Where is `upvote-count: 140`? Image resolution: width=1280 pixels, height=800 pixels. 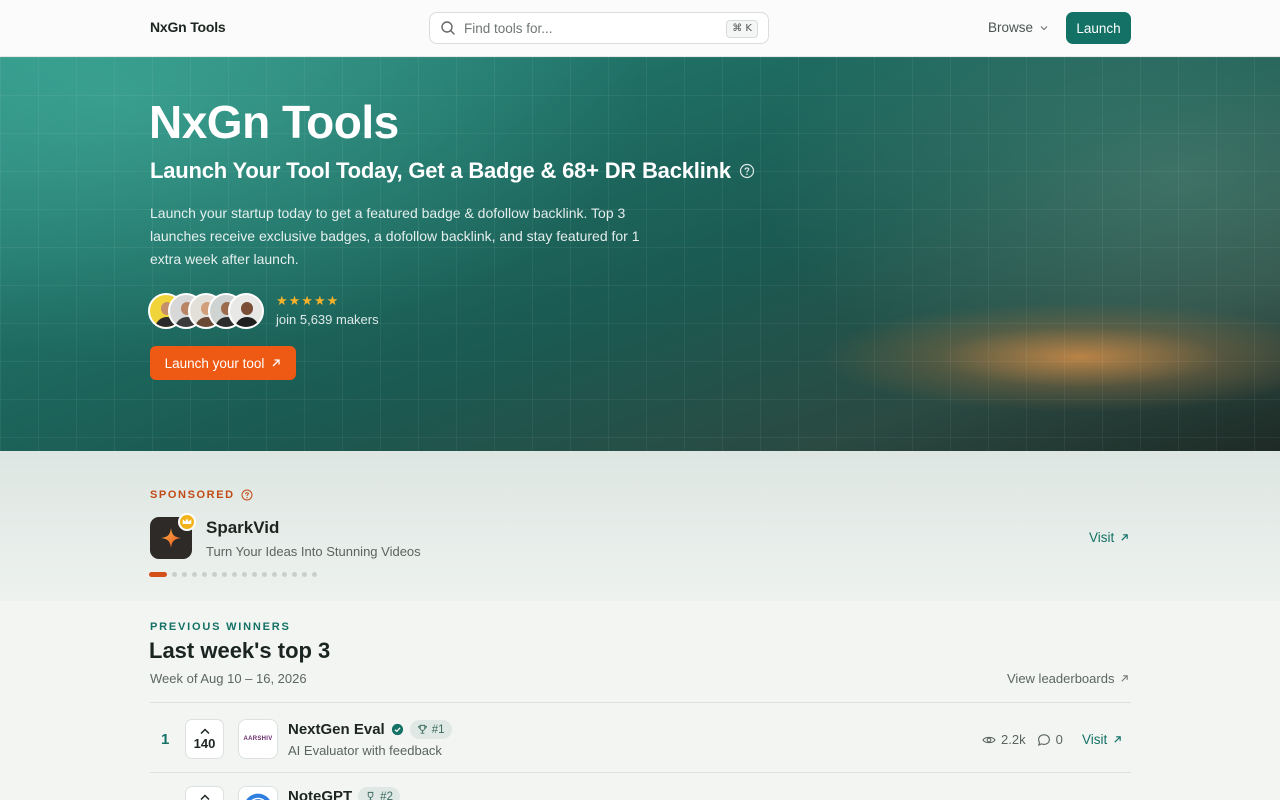 upvote-count: 140 is located at coordinates (204, 743).